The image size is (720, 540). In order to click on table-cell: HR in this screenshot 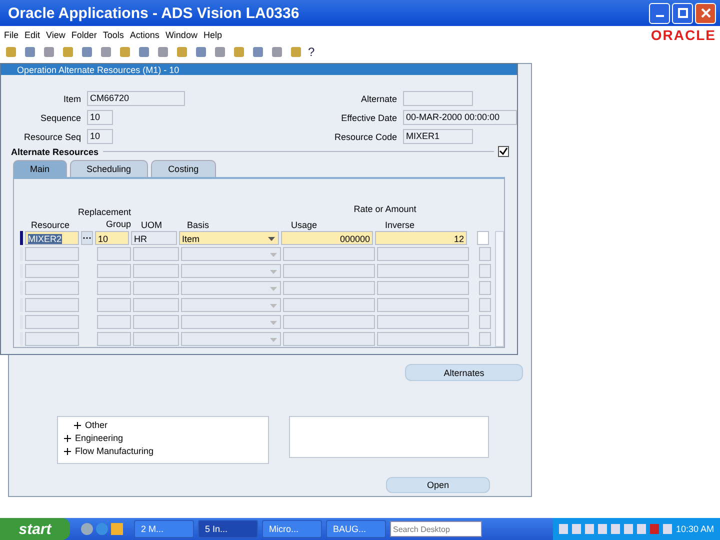, I will do `click(154, 238)`.